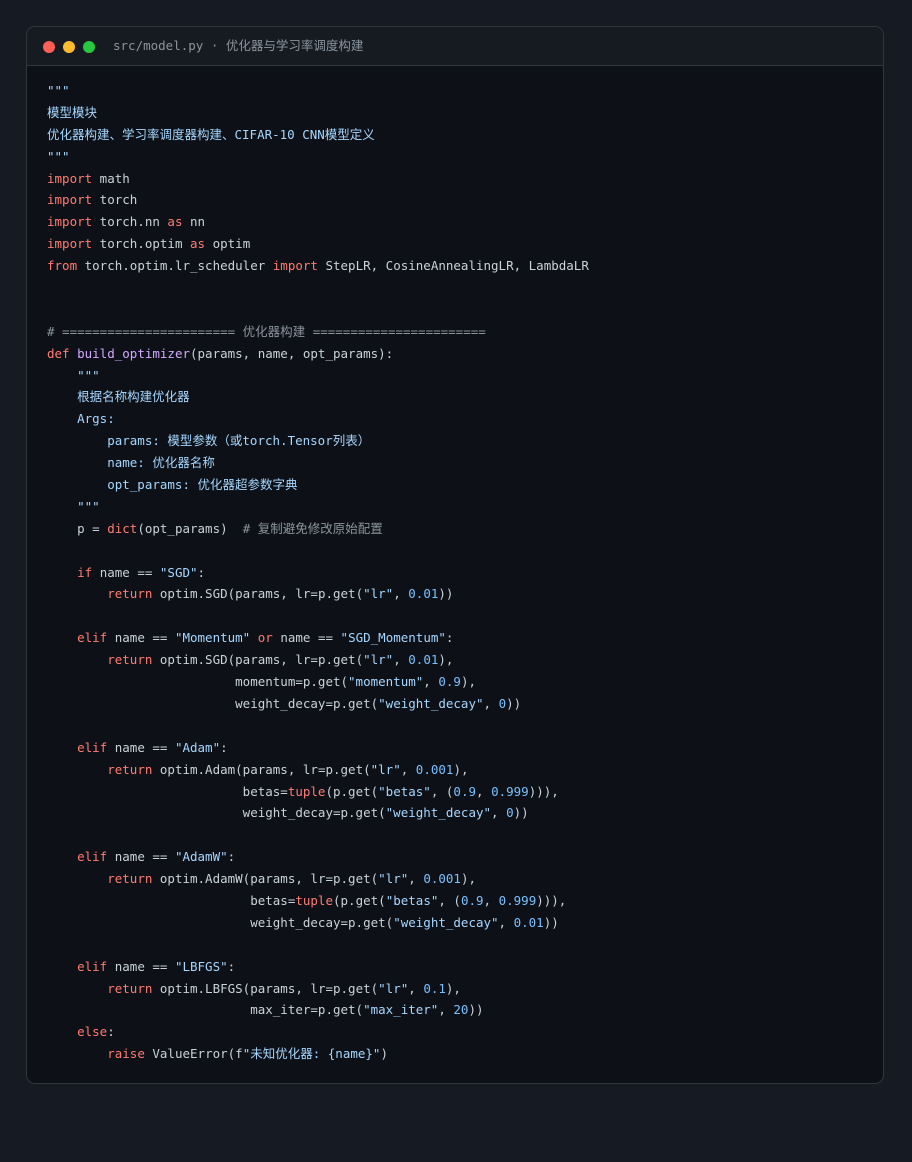 Image resolution: width=912 pixels, height=1162 pixels. What do you see at coordinates (130, 222) in the screenshot?
I see `code-token: torch.nn` at bounding box center [130, 222].